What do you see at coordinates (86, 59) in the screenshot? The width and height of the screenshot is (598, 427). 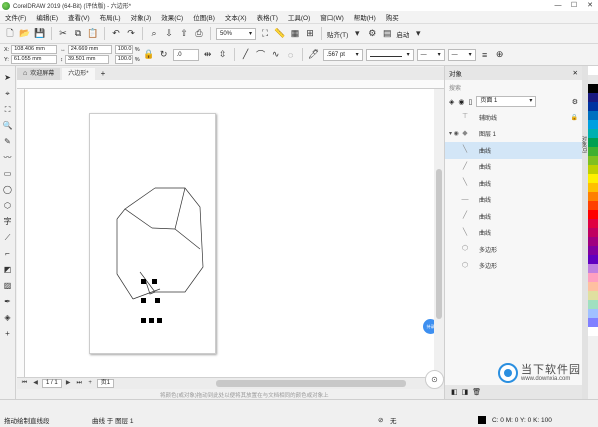 I see `height-input: 39.501 mm` at bounding box center [86, 59].